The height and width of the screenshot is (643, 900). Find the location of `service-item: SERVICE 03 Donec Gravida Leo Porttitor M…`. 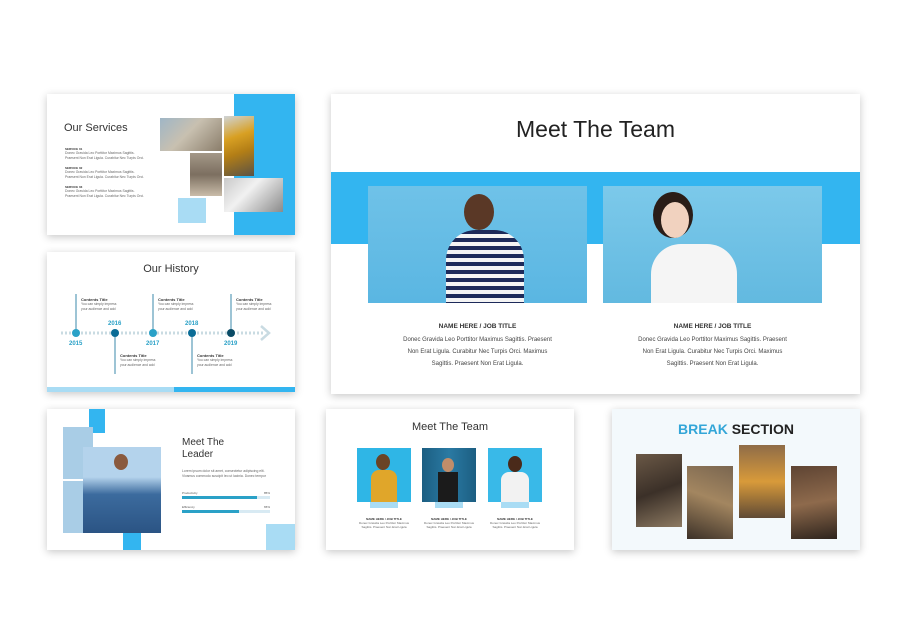

service-item: SERVICE 03 Donec Gravida Leo Porttitor M… is located at coordinates (104, 191).